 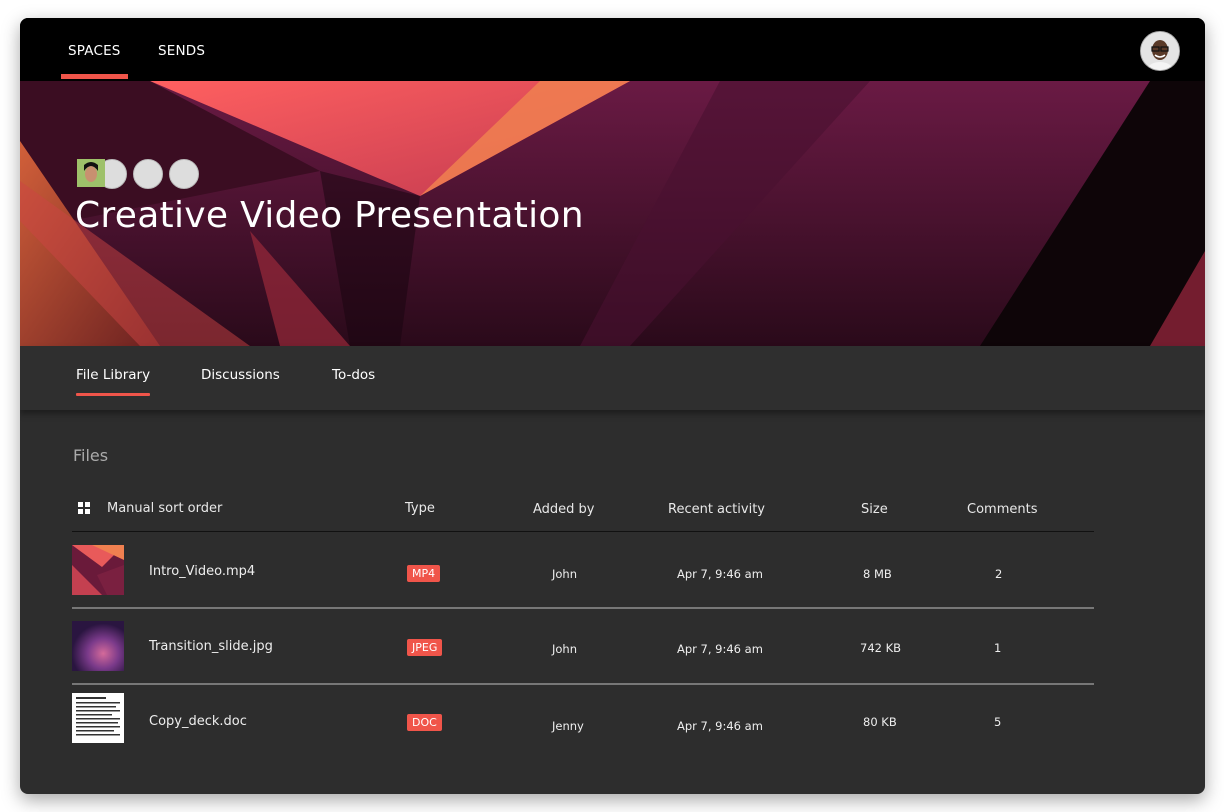 I want to click on tab-spaces: SPACES, so click(x=94, y=61).